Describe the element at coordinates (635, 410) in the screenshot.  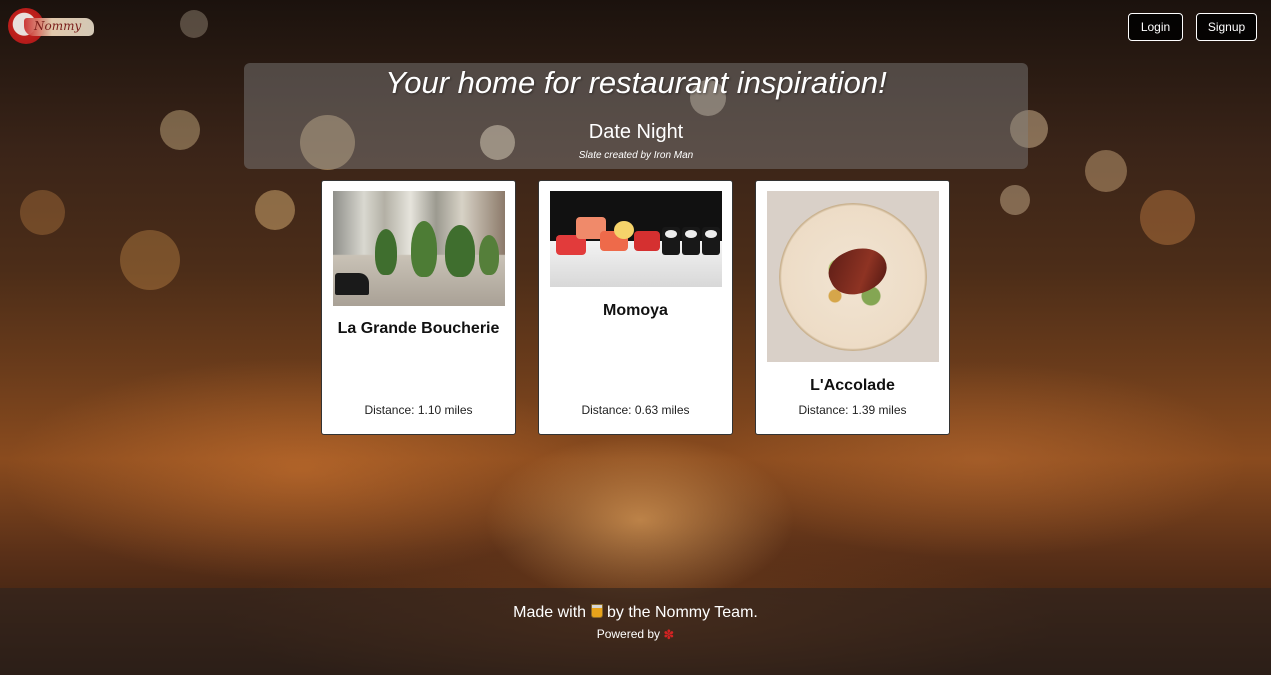
I see `restaurant-distance: Distance: 0.63 miles` at that location.